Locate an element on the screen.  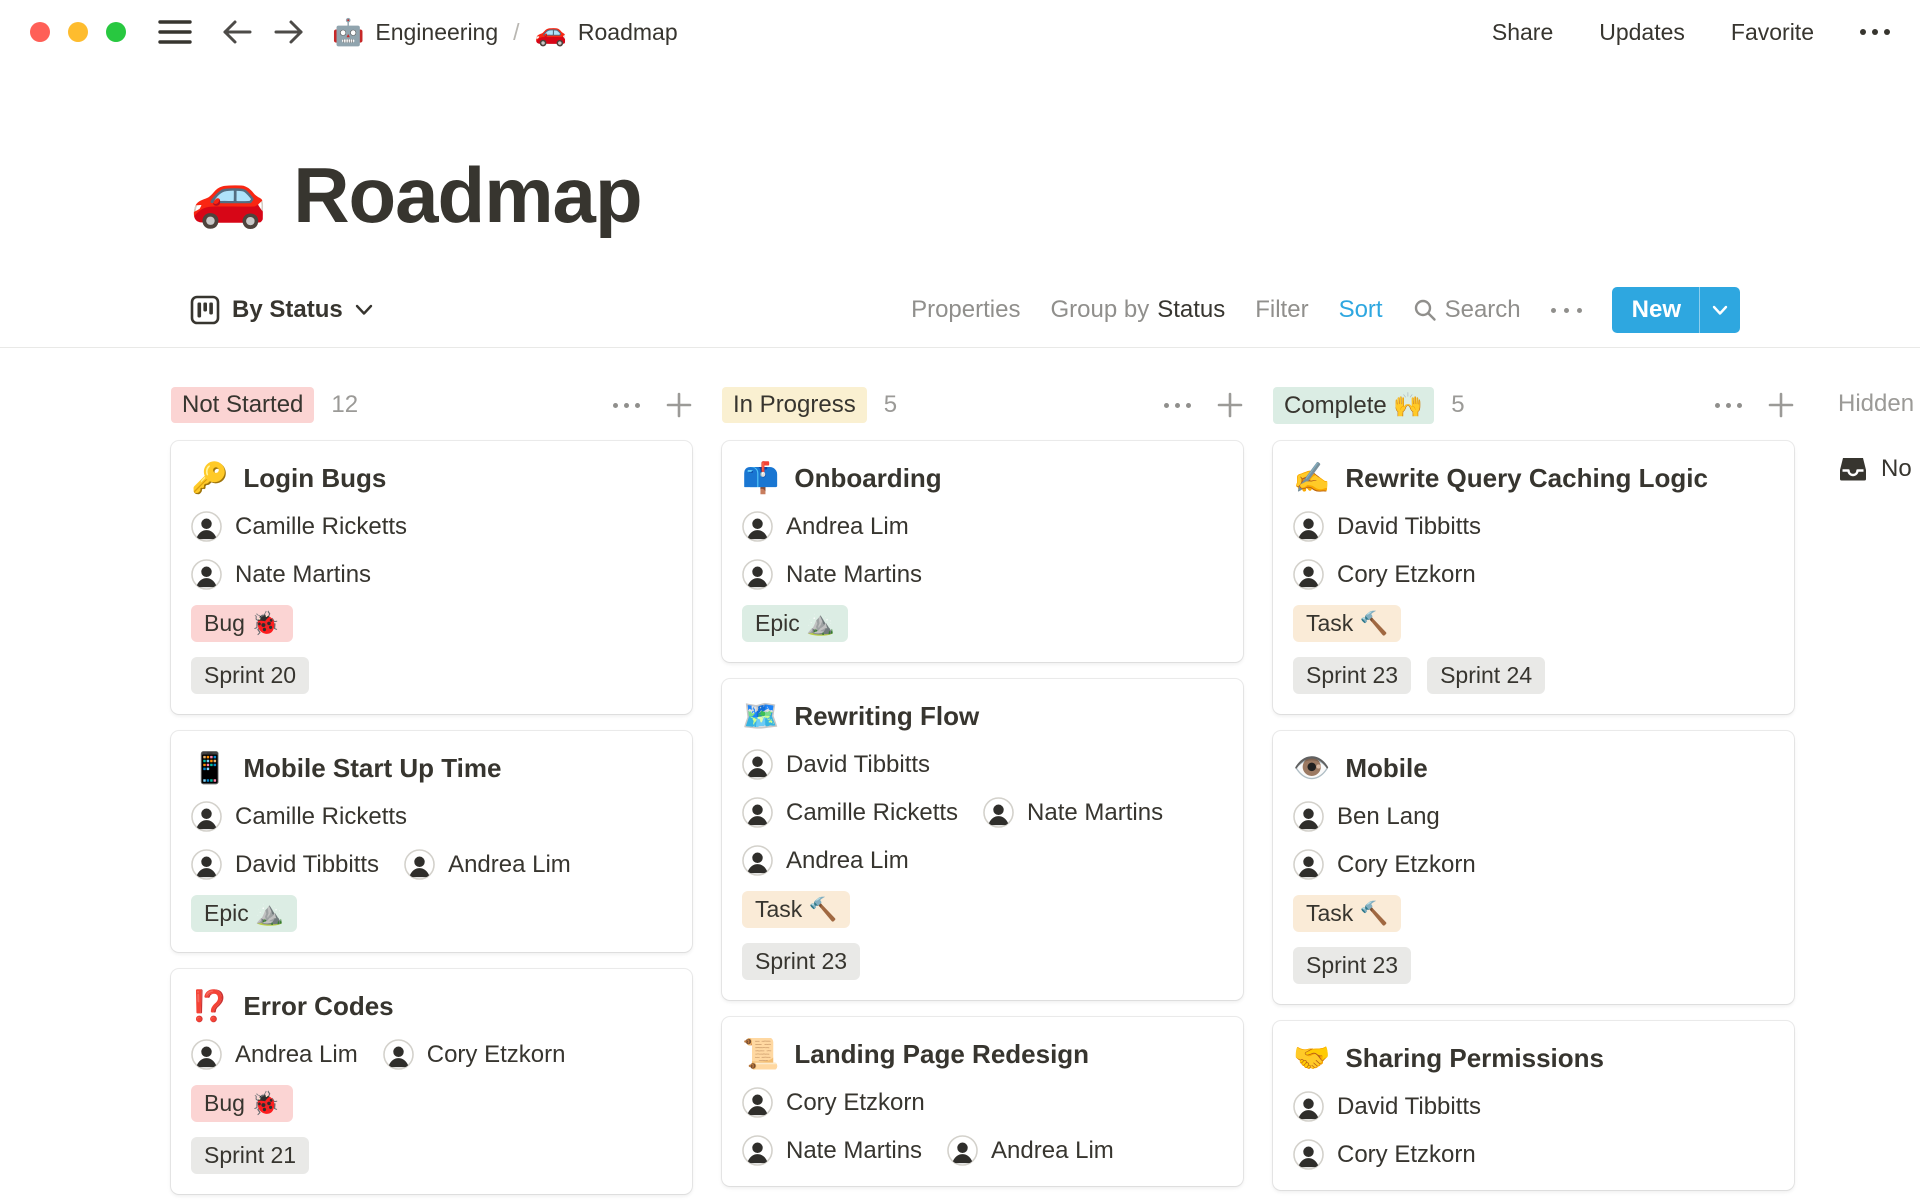
breadcrumb-item-roadmap: Roadmap is located at coordinates (628, 32).